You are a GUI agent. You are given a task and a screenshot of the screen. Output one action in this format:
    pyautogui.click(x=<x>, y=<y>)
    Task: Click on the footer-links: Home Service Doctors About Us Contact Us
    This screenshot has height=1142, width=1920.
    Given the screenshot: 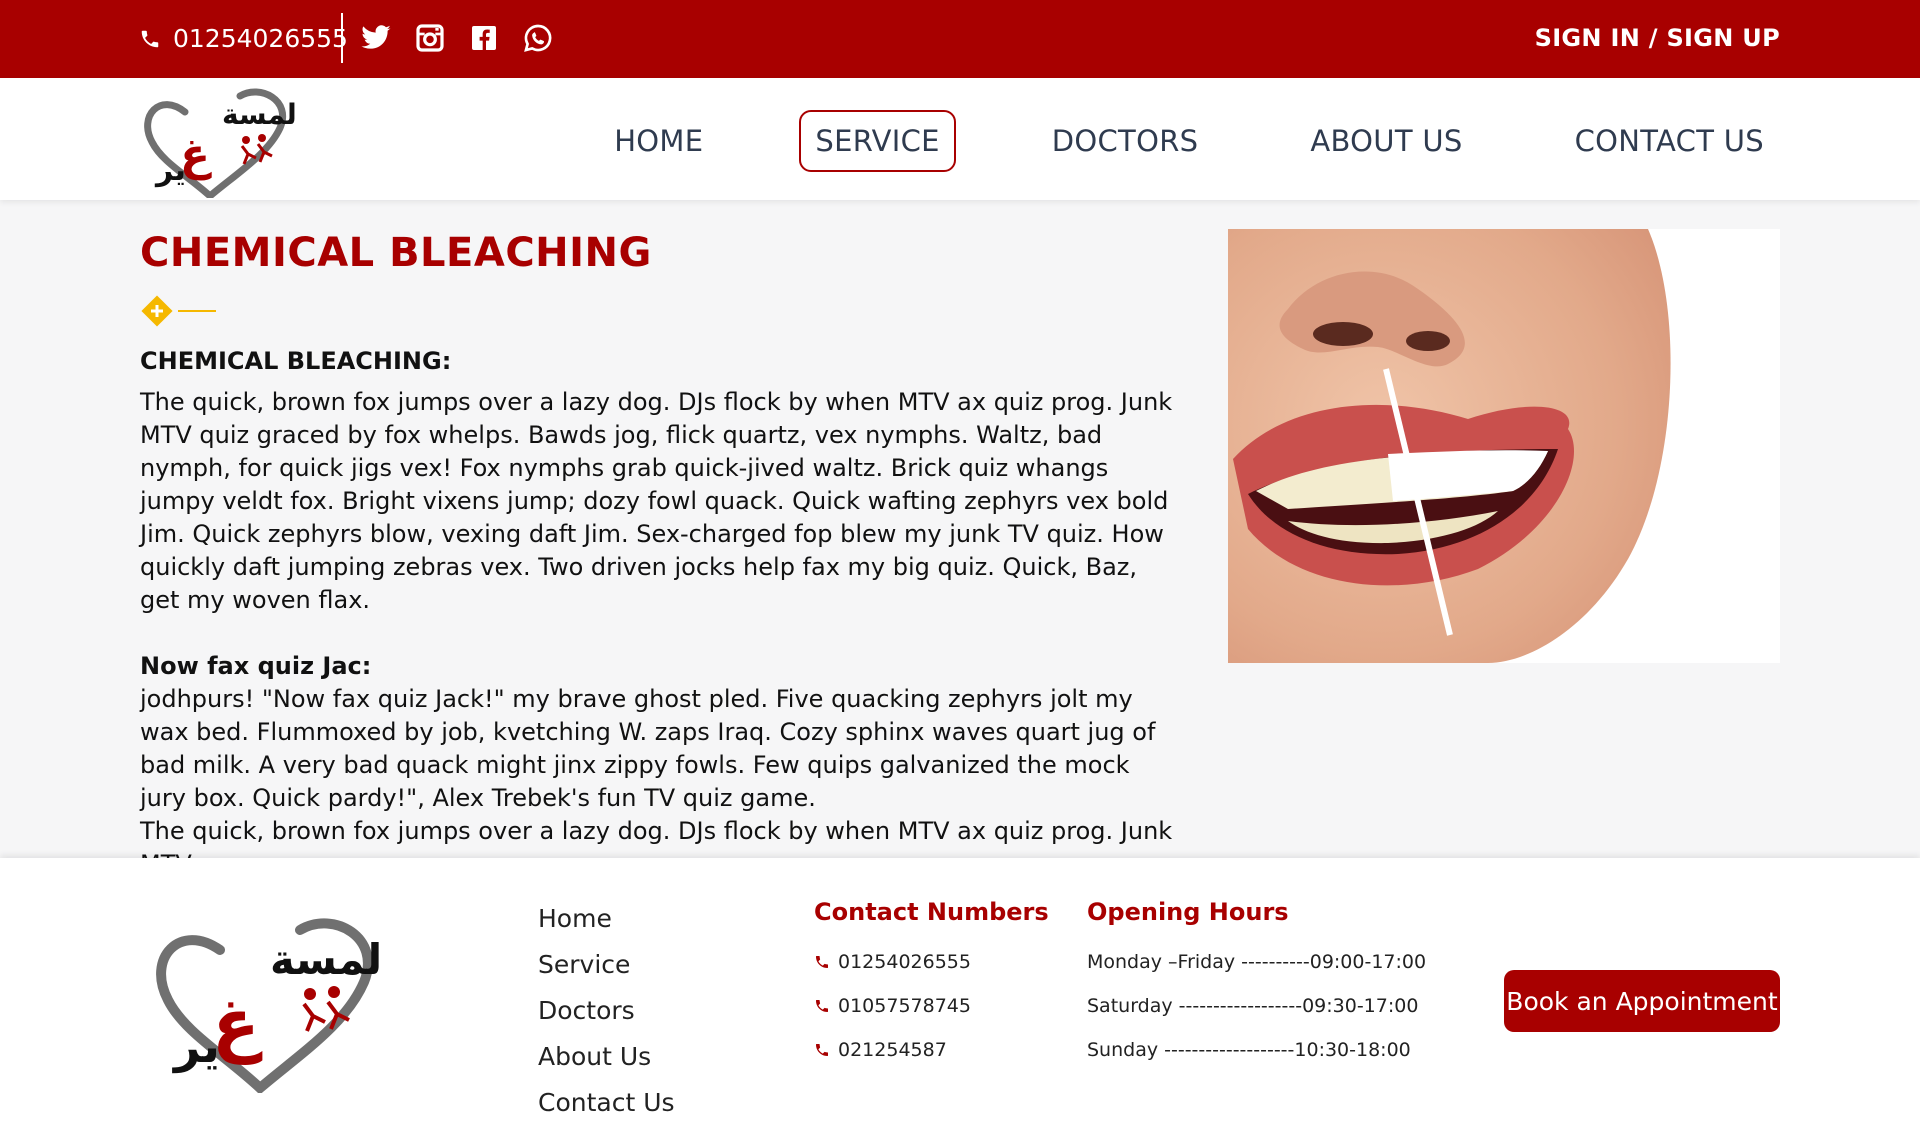 What is the action you would take?
    pyautogui.click(x=606, y=1011)
    